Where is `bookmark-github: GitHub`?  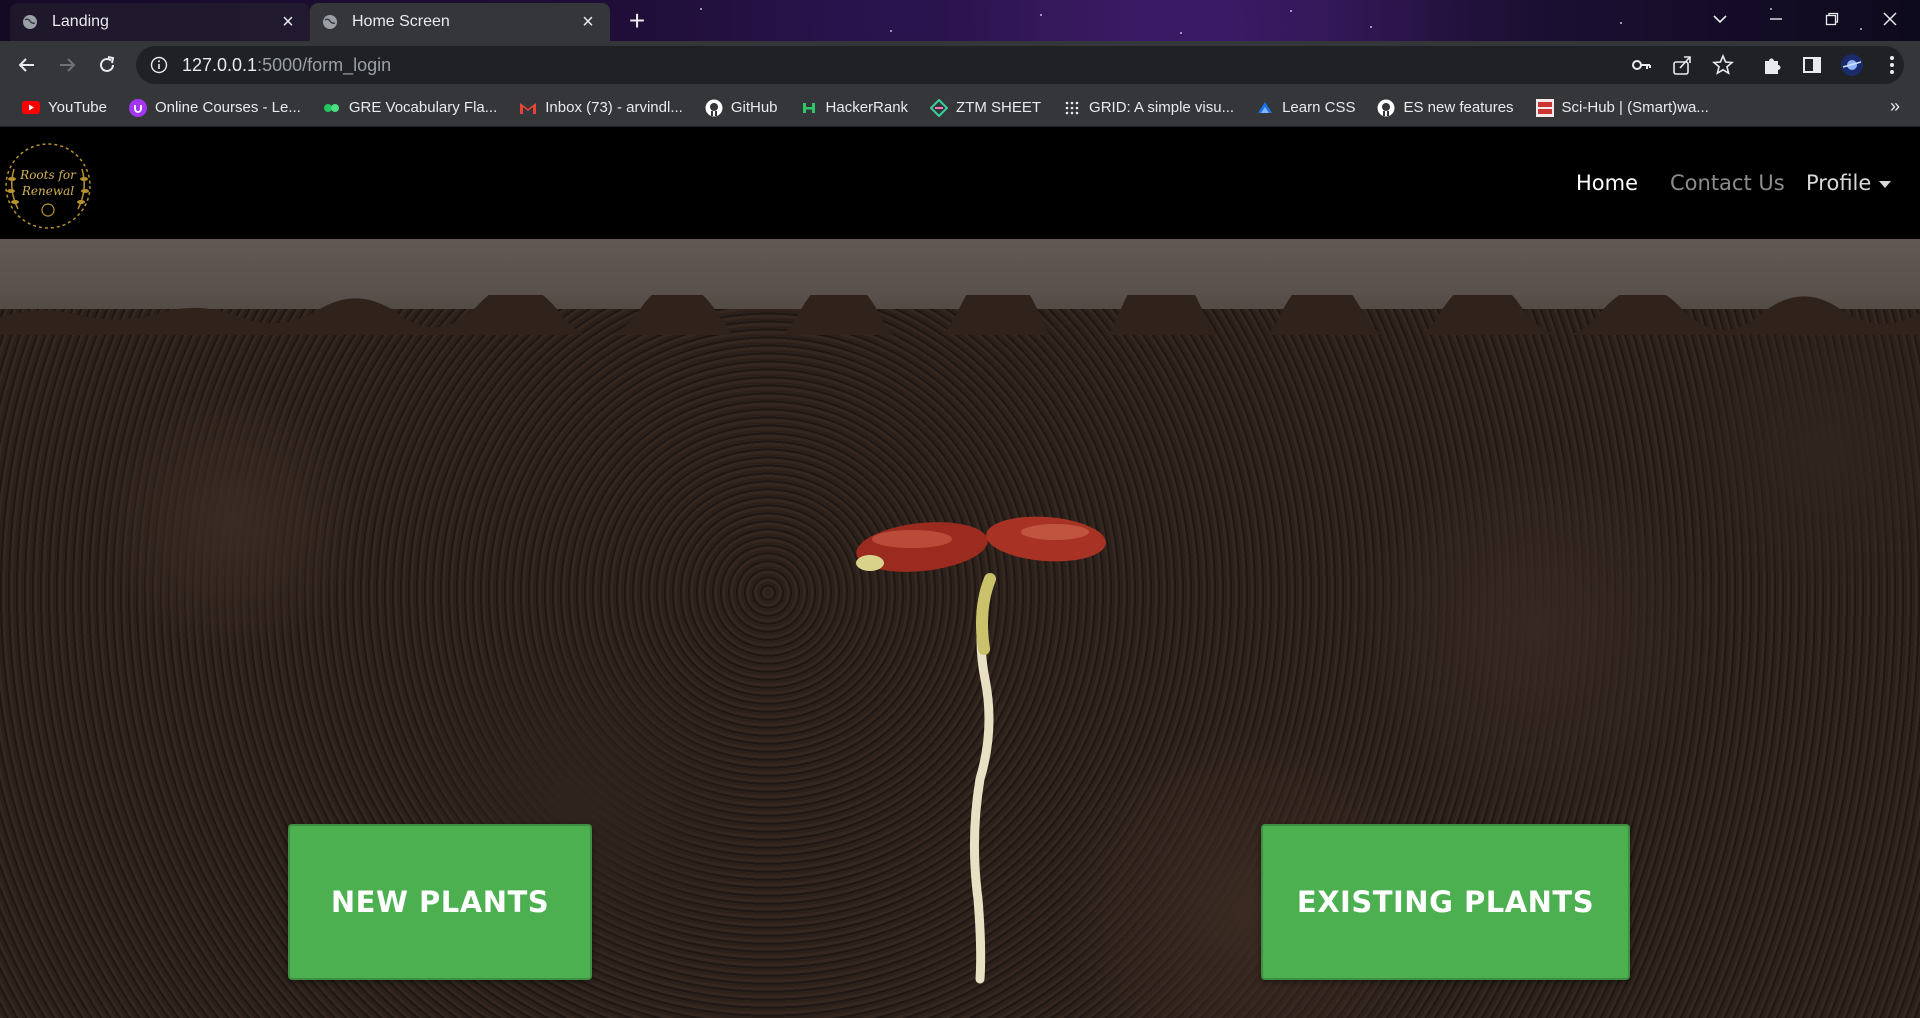 bookmark-github: GitHub is located at coordinates (741, 108).